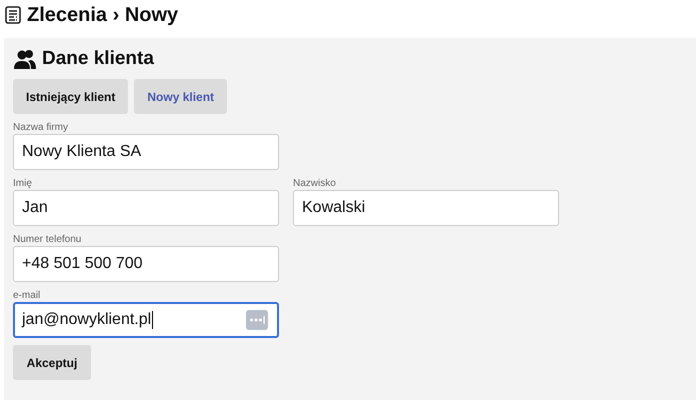 The width and height of the screenshot is (696, 400). What do you see at coordinates (146, 208) in the screenshot?
I see `input-field: Jan` at bounding box center [146, 208].